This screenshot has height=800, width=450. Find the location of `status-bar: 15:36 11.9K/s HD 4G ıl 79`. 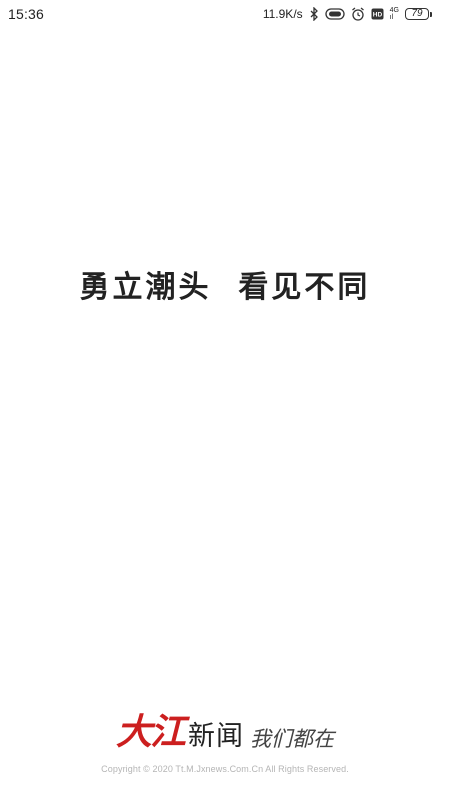

status-bar: 15:36 11.9K/s HD 4G ıl 79 is located at coordinates (225, 14).